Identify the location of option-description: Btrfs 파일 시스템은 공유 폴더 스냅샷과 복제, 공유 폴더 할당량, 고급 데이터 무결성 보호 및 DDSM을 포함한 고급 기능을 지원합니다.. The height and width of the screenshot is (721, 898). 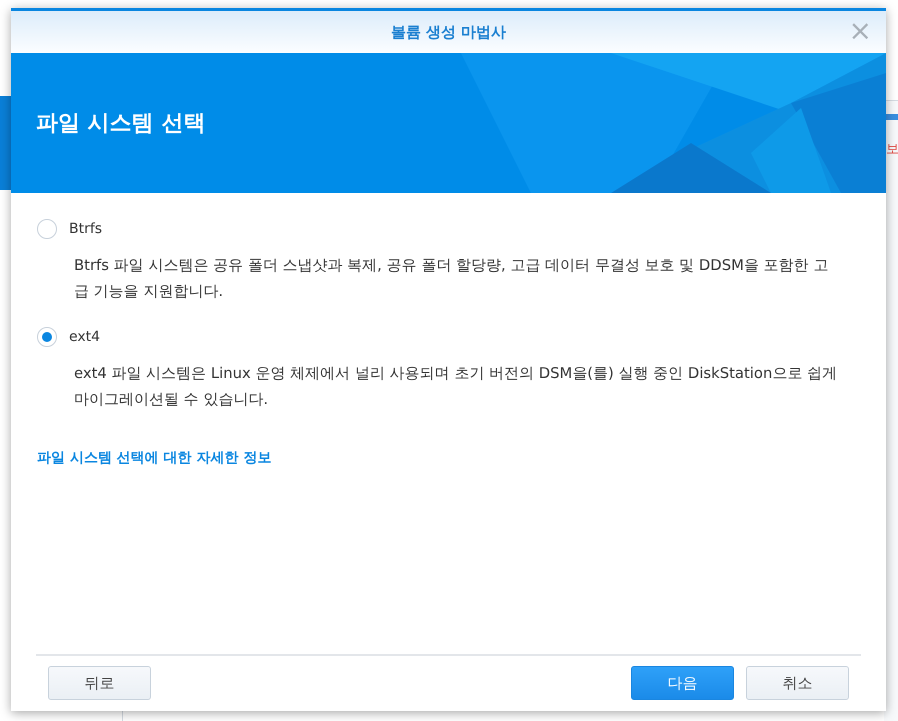
(452, 279).